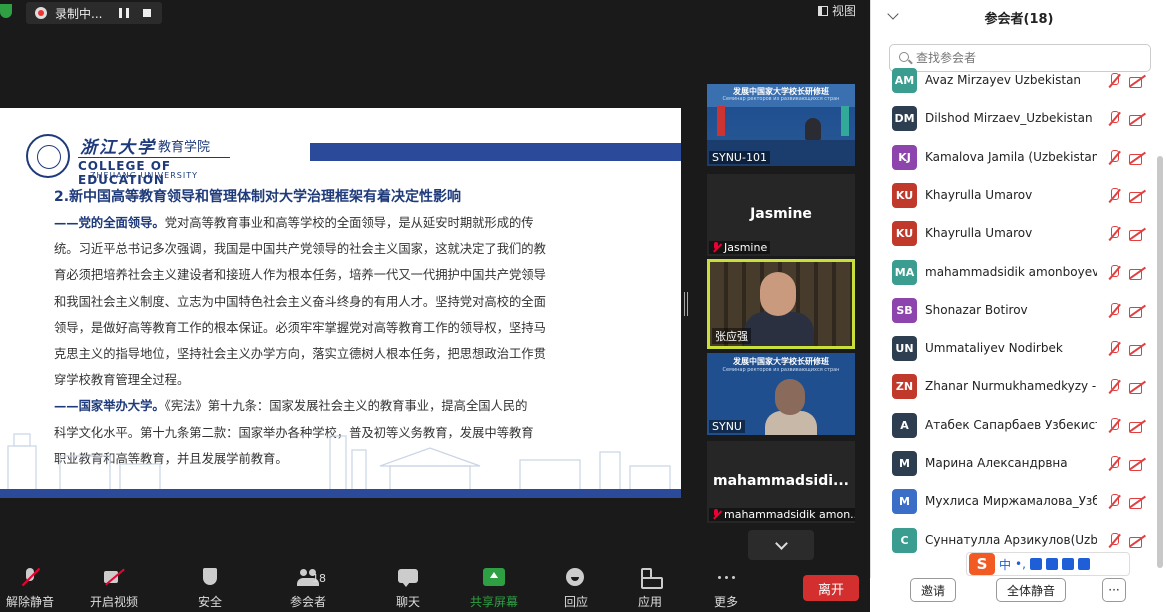  What do you see at coordinates (1035, 564) in the screenshot?
I see `mic-icon` at bounding box center [1035, 564].